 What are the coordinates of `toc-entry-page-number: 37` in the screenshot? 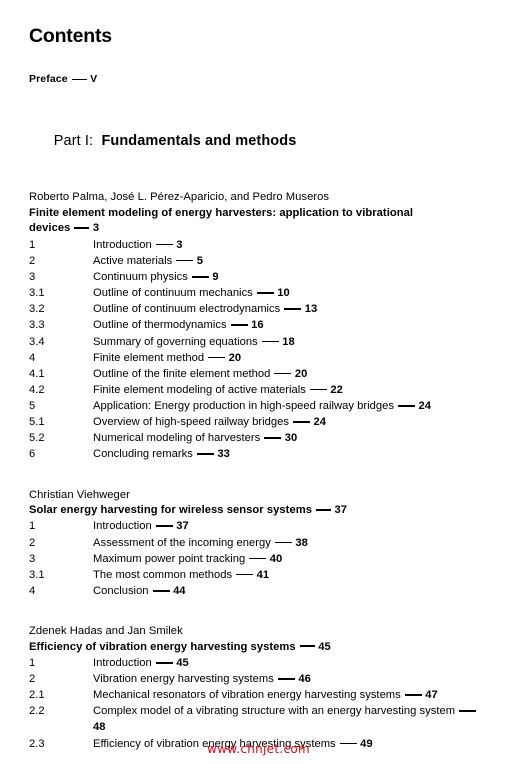 It's located at (182, 526).